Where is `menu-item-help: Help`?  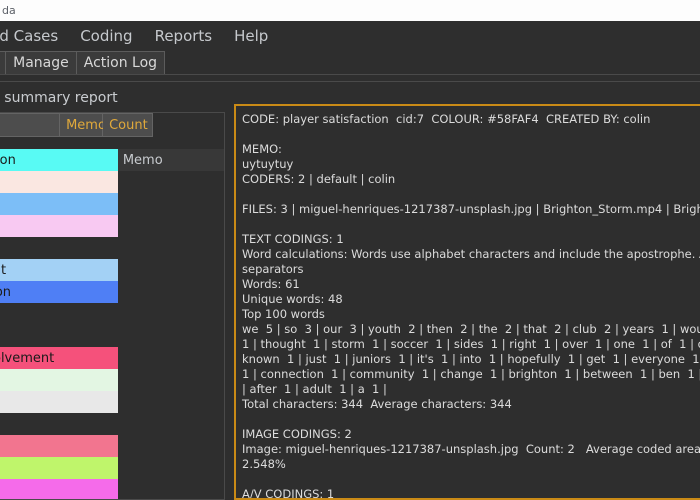
menu-item-help: Help is located at coordinates (251, 36).